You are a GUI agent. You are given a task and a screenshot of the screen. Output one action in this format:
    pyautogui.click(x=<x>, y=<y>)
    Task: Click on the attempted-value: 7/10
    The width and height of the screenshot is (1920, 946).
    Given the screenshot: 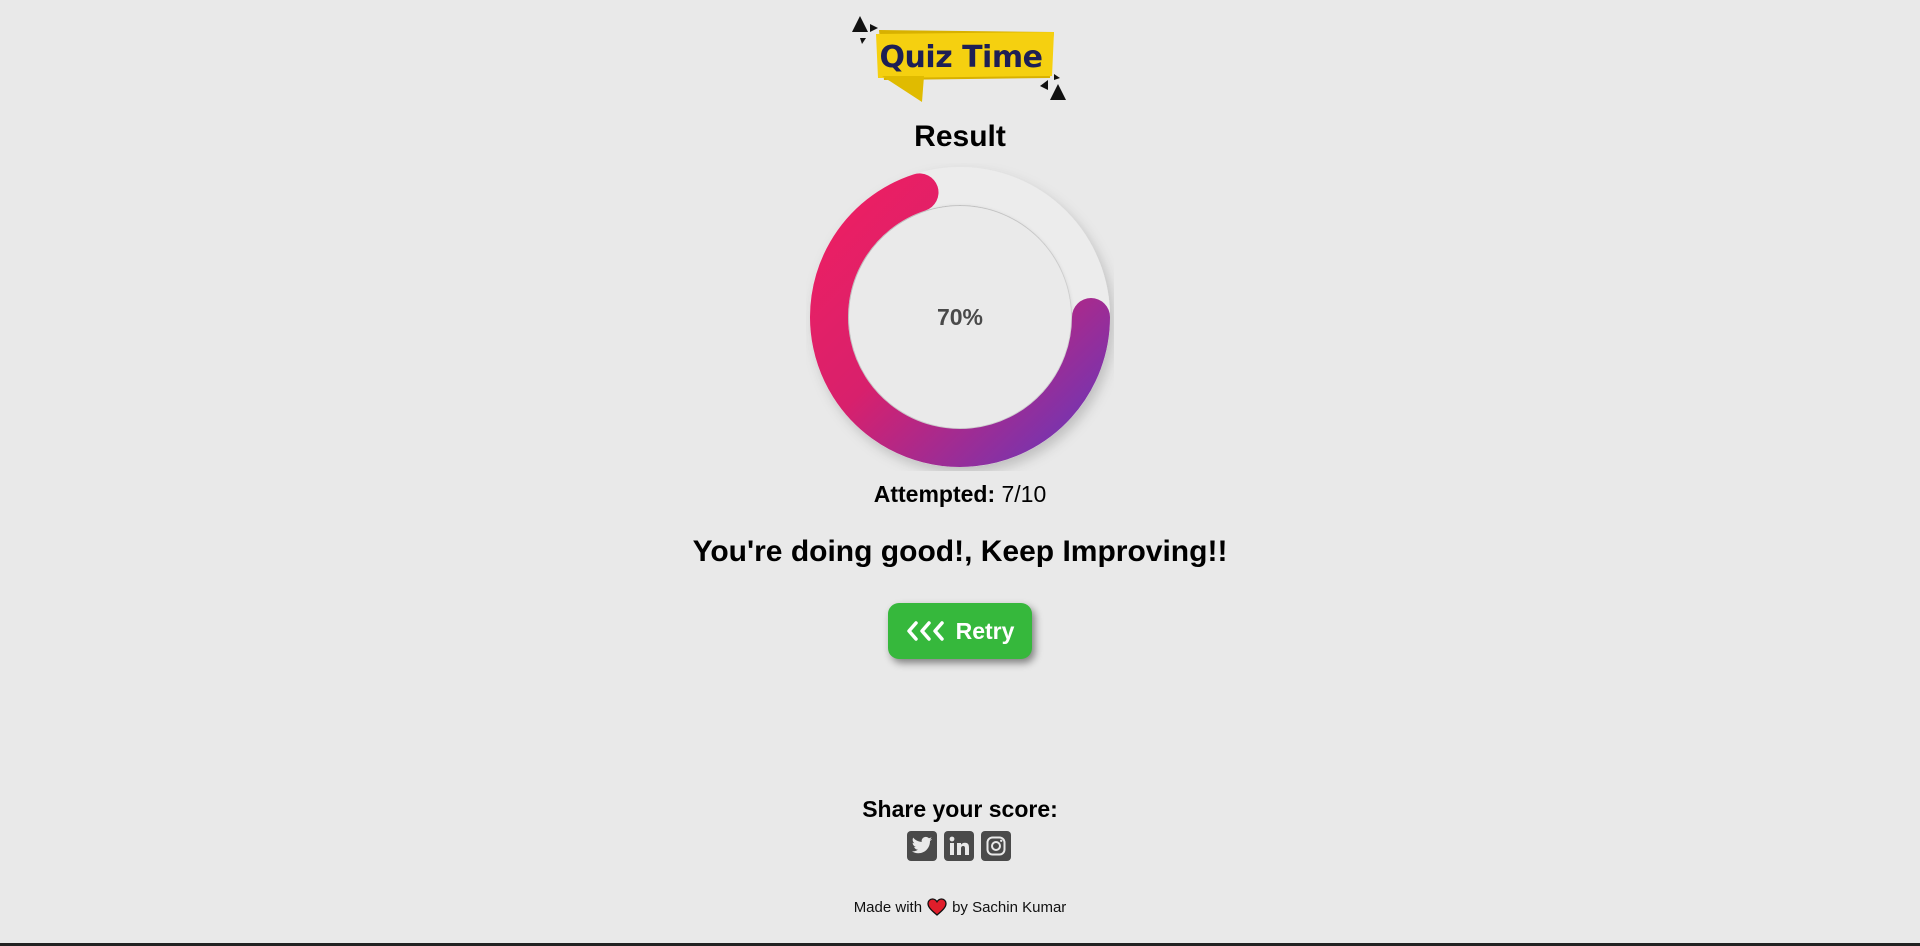 What is the action you would take?
    pyautogui.click(x=1024, y=494)
    